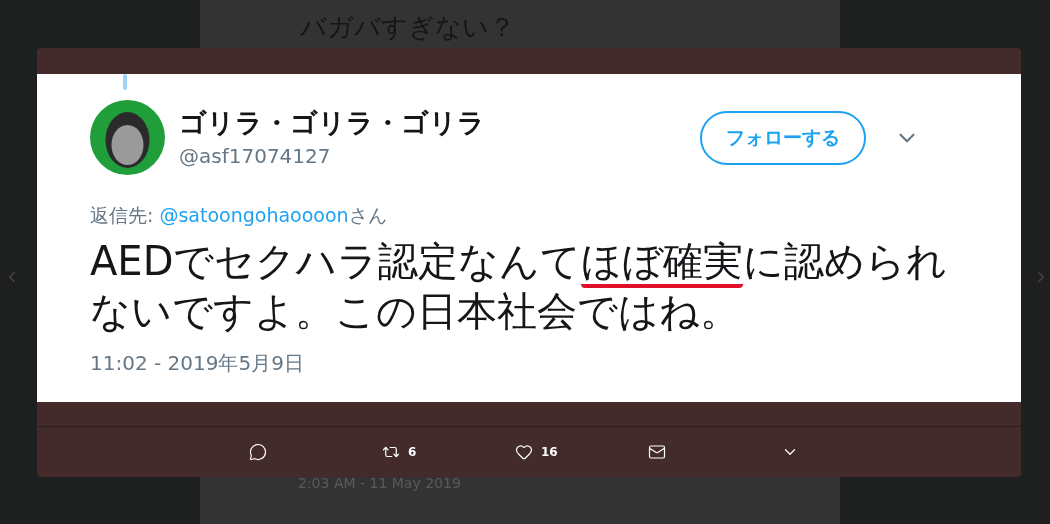  I want to click on tweet-timestamp: 11:02 - 2019年5月9日, so click(197, 363).